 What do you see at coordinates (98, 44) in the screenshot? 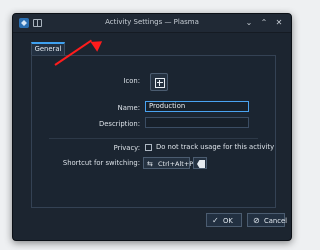
I see `red-arrow-head` at bounding box center [98, 44].